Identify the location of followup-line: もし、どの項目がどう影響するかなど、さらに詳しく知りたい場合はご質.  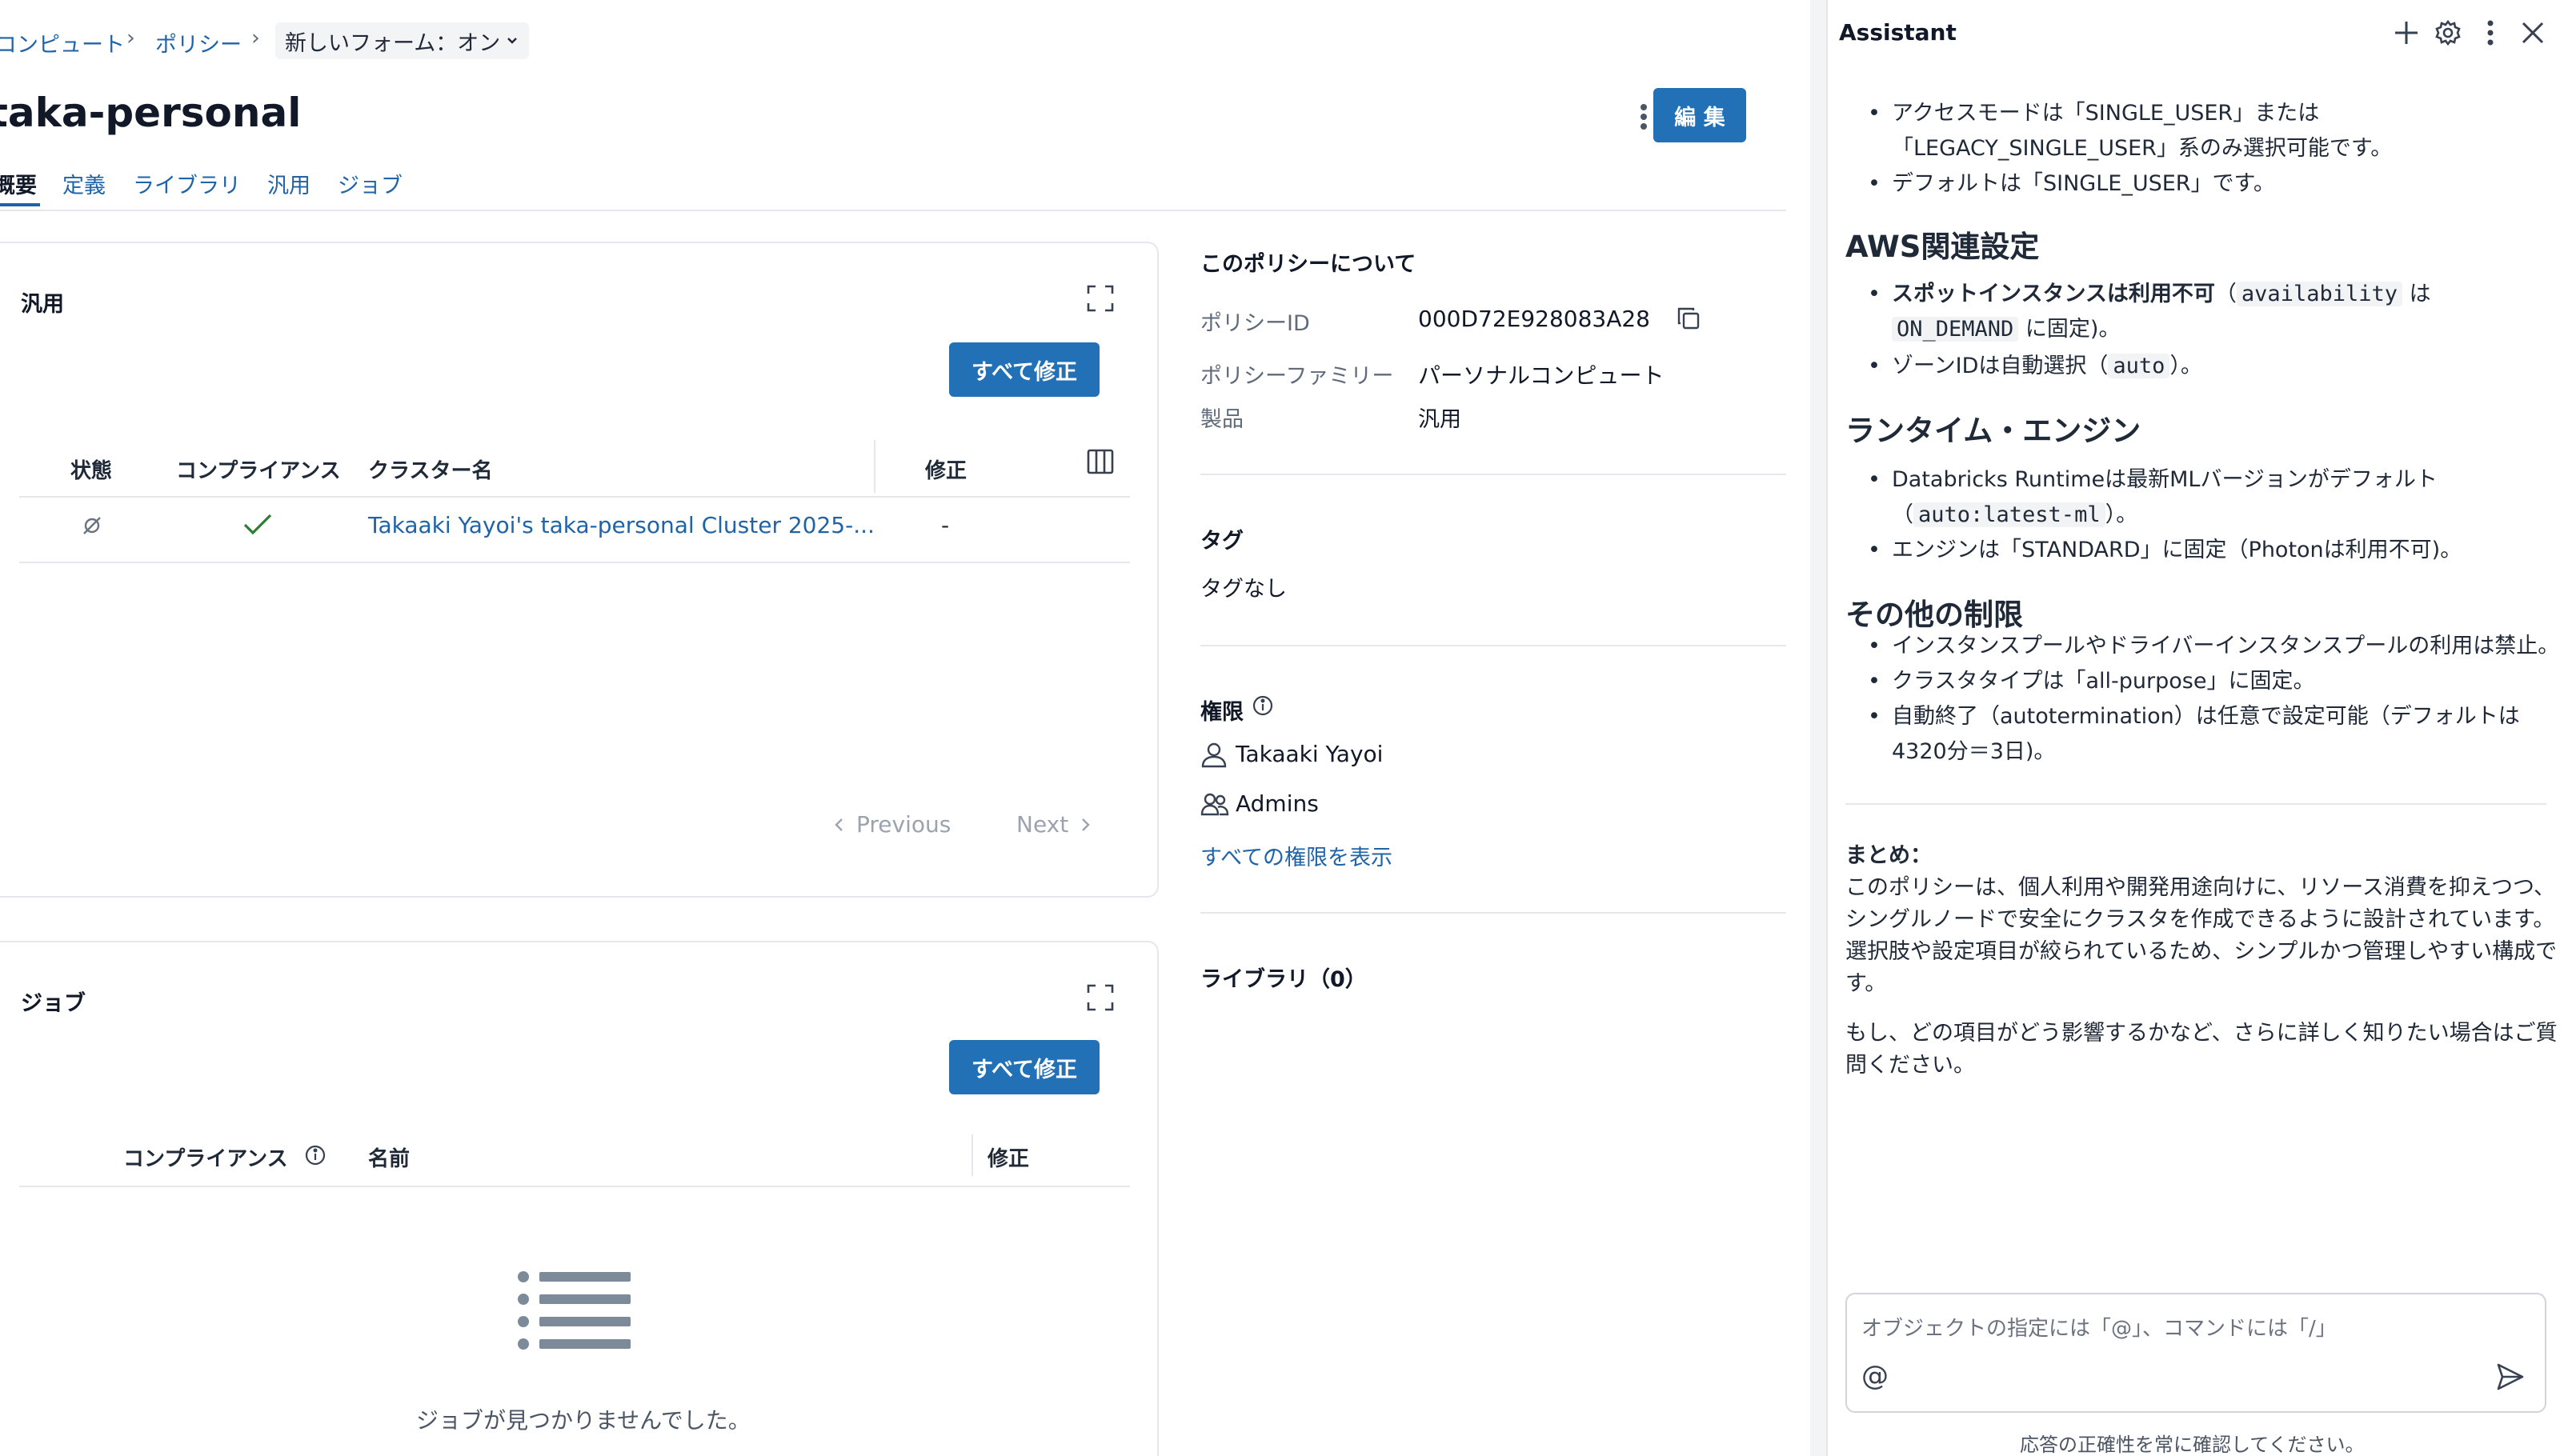
(2201, 1033).